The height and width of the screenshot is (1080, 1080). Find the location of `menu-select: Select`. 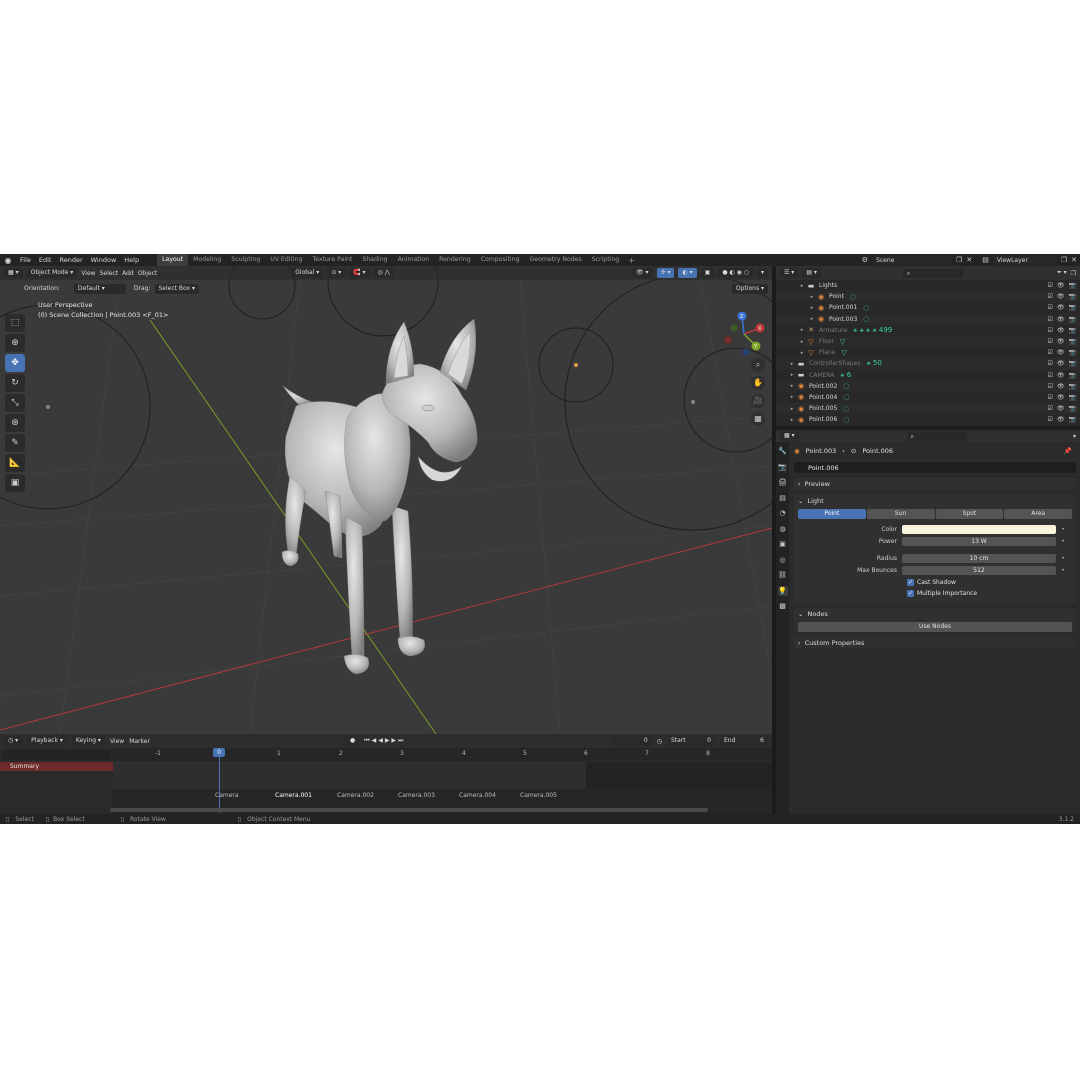

menu-select: Select is located at coordinates (109, 273).